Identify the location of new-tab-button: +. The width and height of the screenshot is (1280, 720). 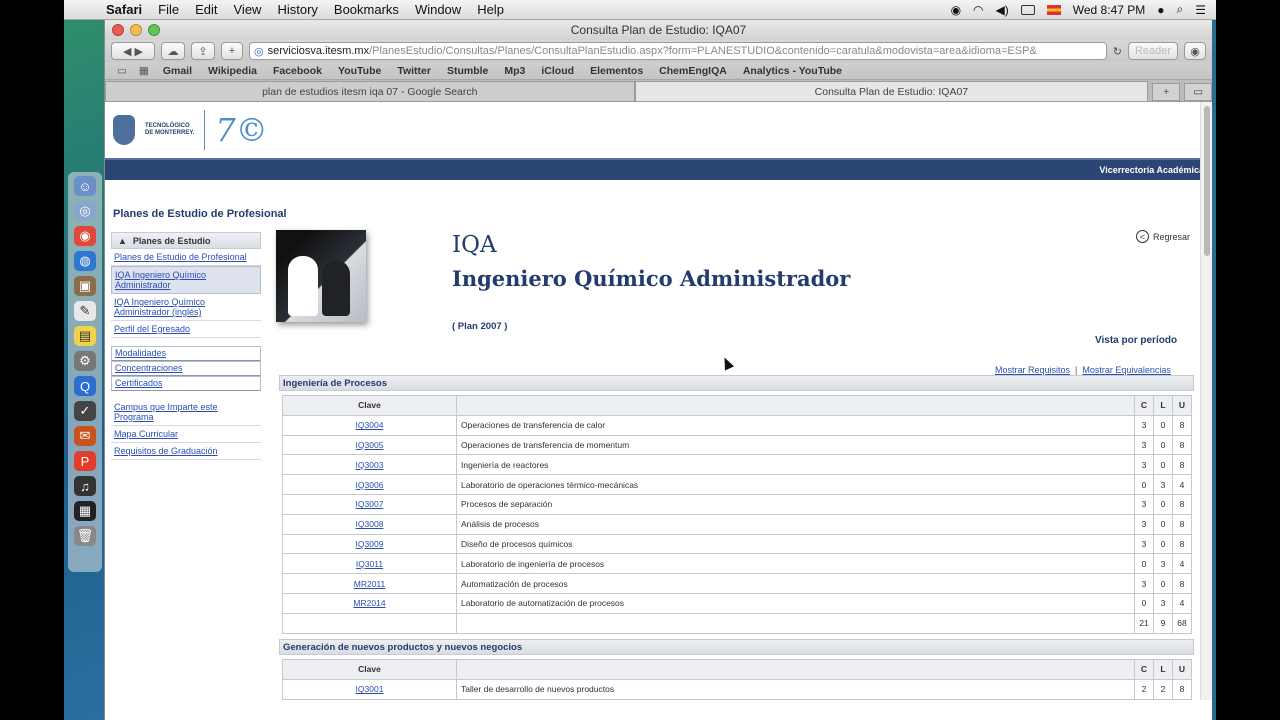
(1166, 92).